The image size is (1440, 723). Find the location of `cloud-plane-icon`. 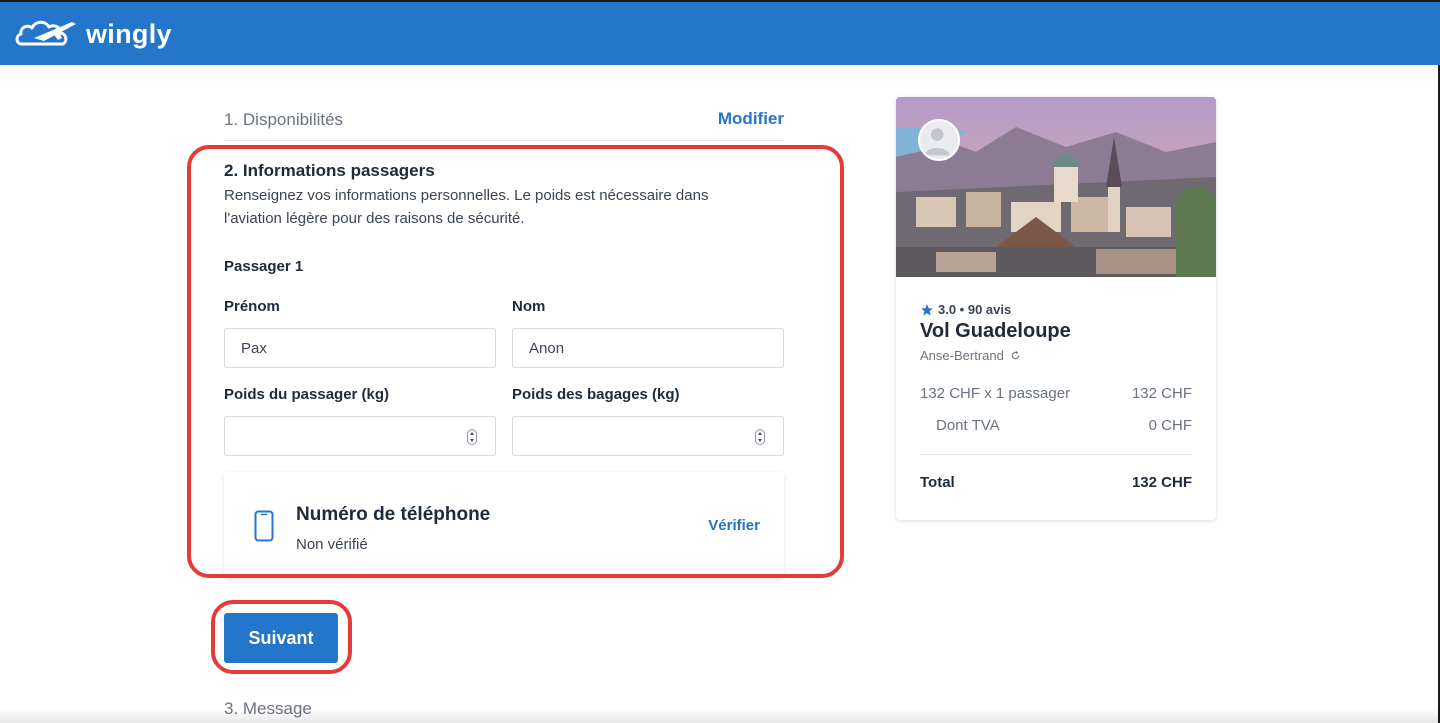

cloud-plane-icon is located at coordinates (45, 33).